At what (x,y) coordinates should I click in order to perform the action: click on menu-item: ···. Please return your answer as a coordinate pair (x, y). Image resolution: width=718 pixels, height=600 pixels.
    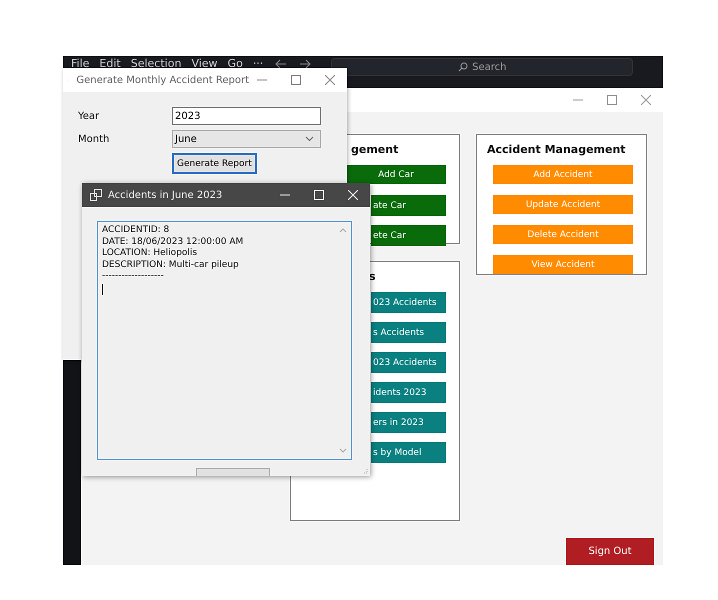
    Looking at the image, I should click on (258, 64).